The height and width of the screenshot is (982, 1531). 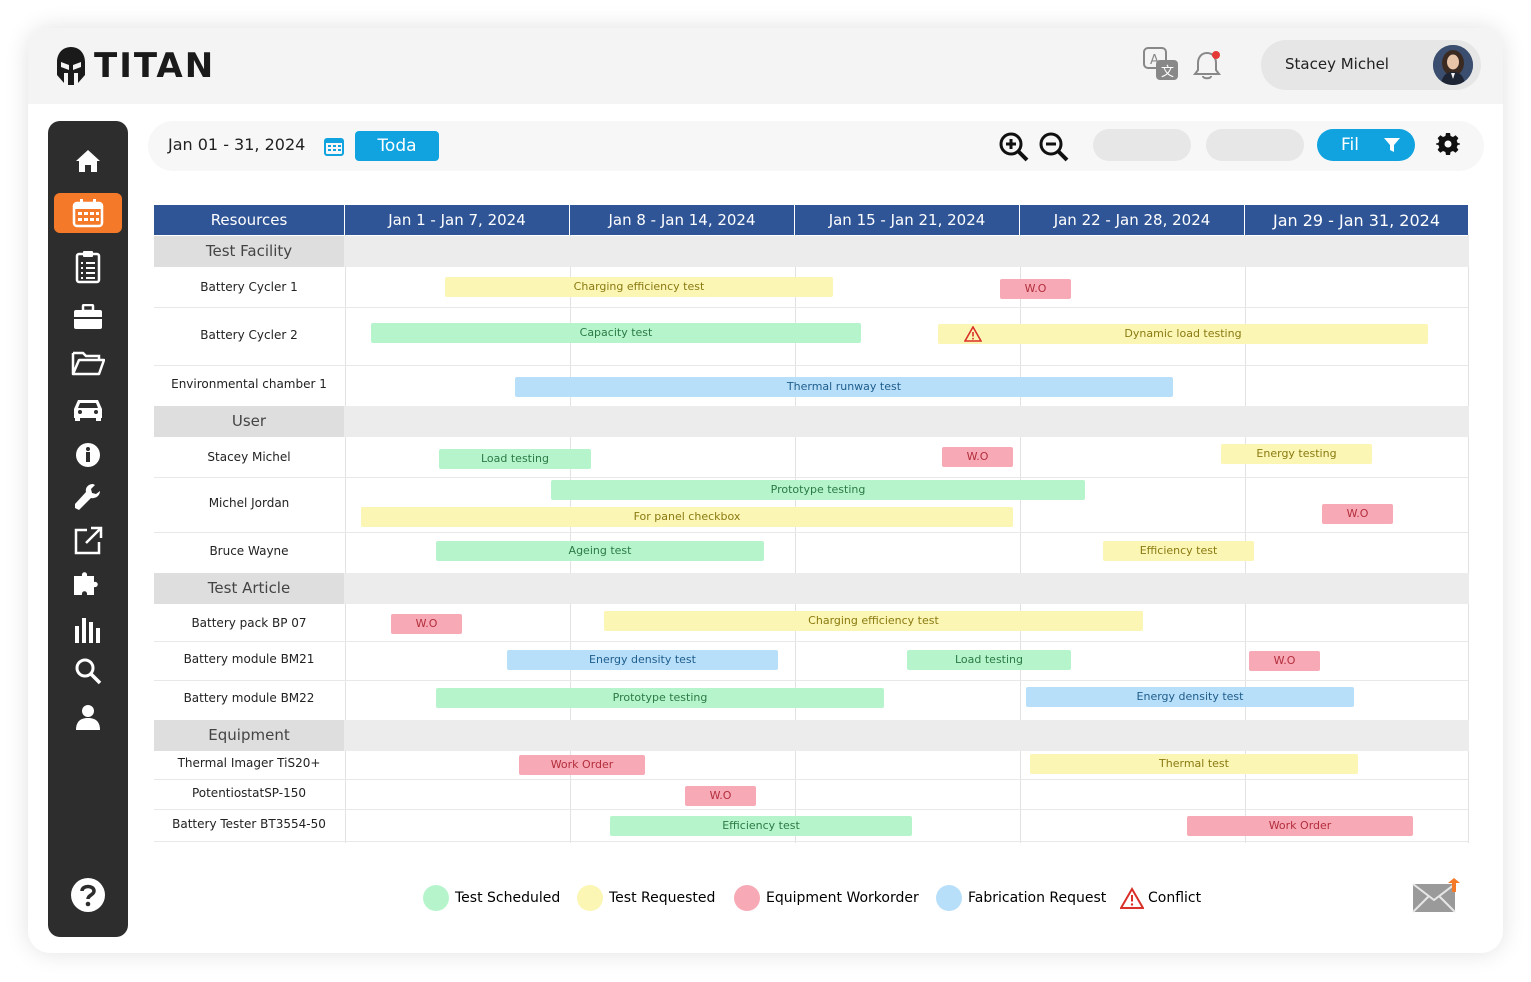 What do you see at coordinates (88, 717) in the screenshot?
I see `sidebar-item-profile` at bounding box center [88, 717].